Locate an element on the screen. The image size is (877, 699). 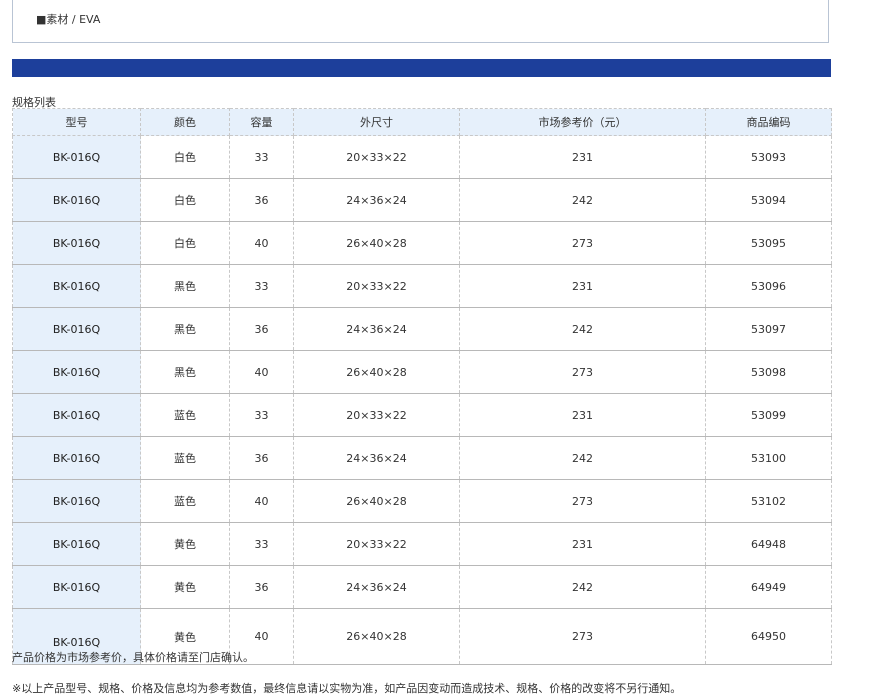
product-code-cell: 53097 is located at coordinates (768, 329).